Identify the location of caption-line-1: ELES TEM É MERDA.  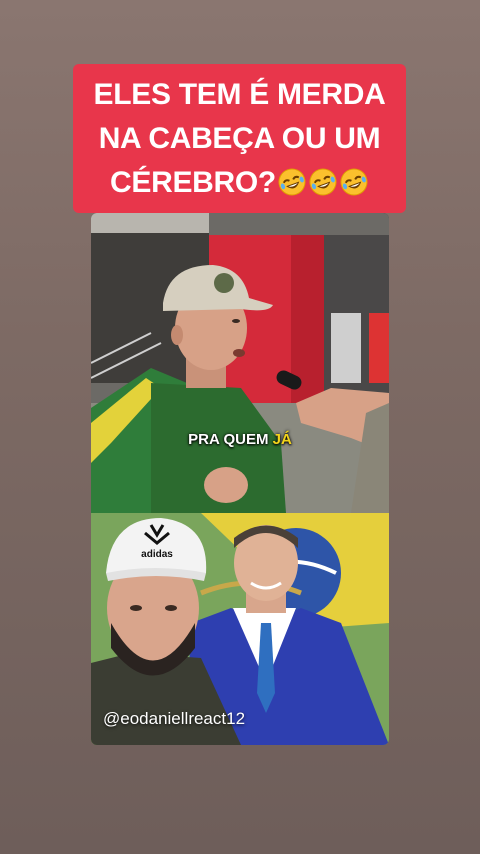
(239, 94).